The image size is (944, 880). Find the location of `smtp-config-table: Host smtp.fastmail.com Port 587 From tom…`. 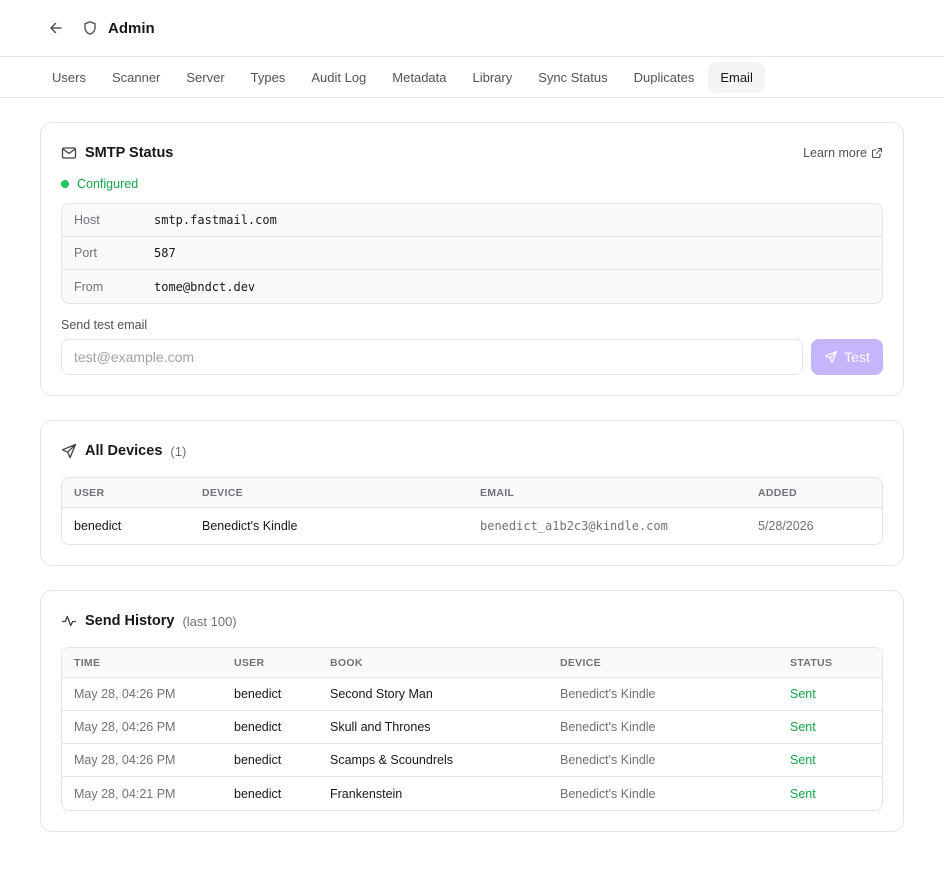

smtp-config-table: Host smtp.fastmail.com Port 587 From tom… is located at coordinates (472, 253).